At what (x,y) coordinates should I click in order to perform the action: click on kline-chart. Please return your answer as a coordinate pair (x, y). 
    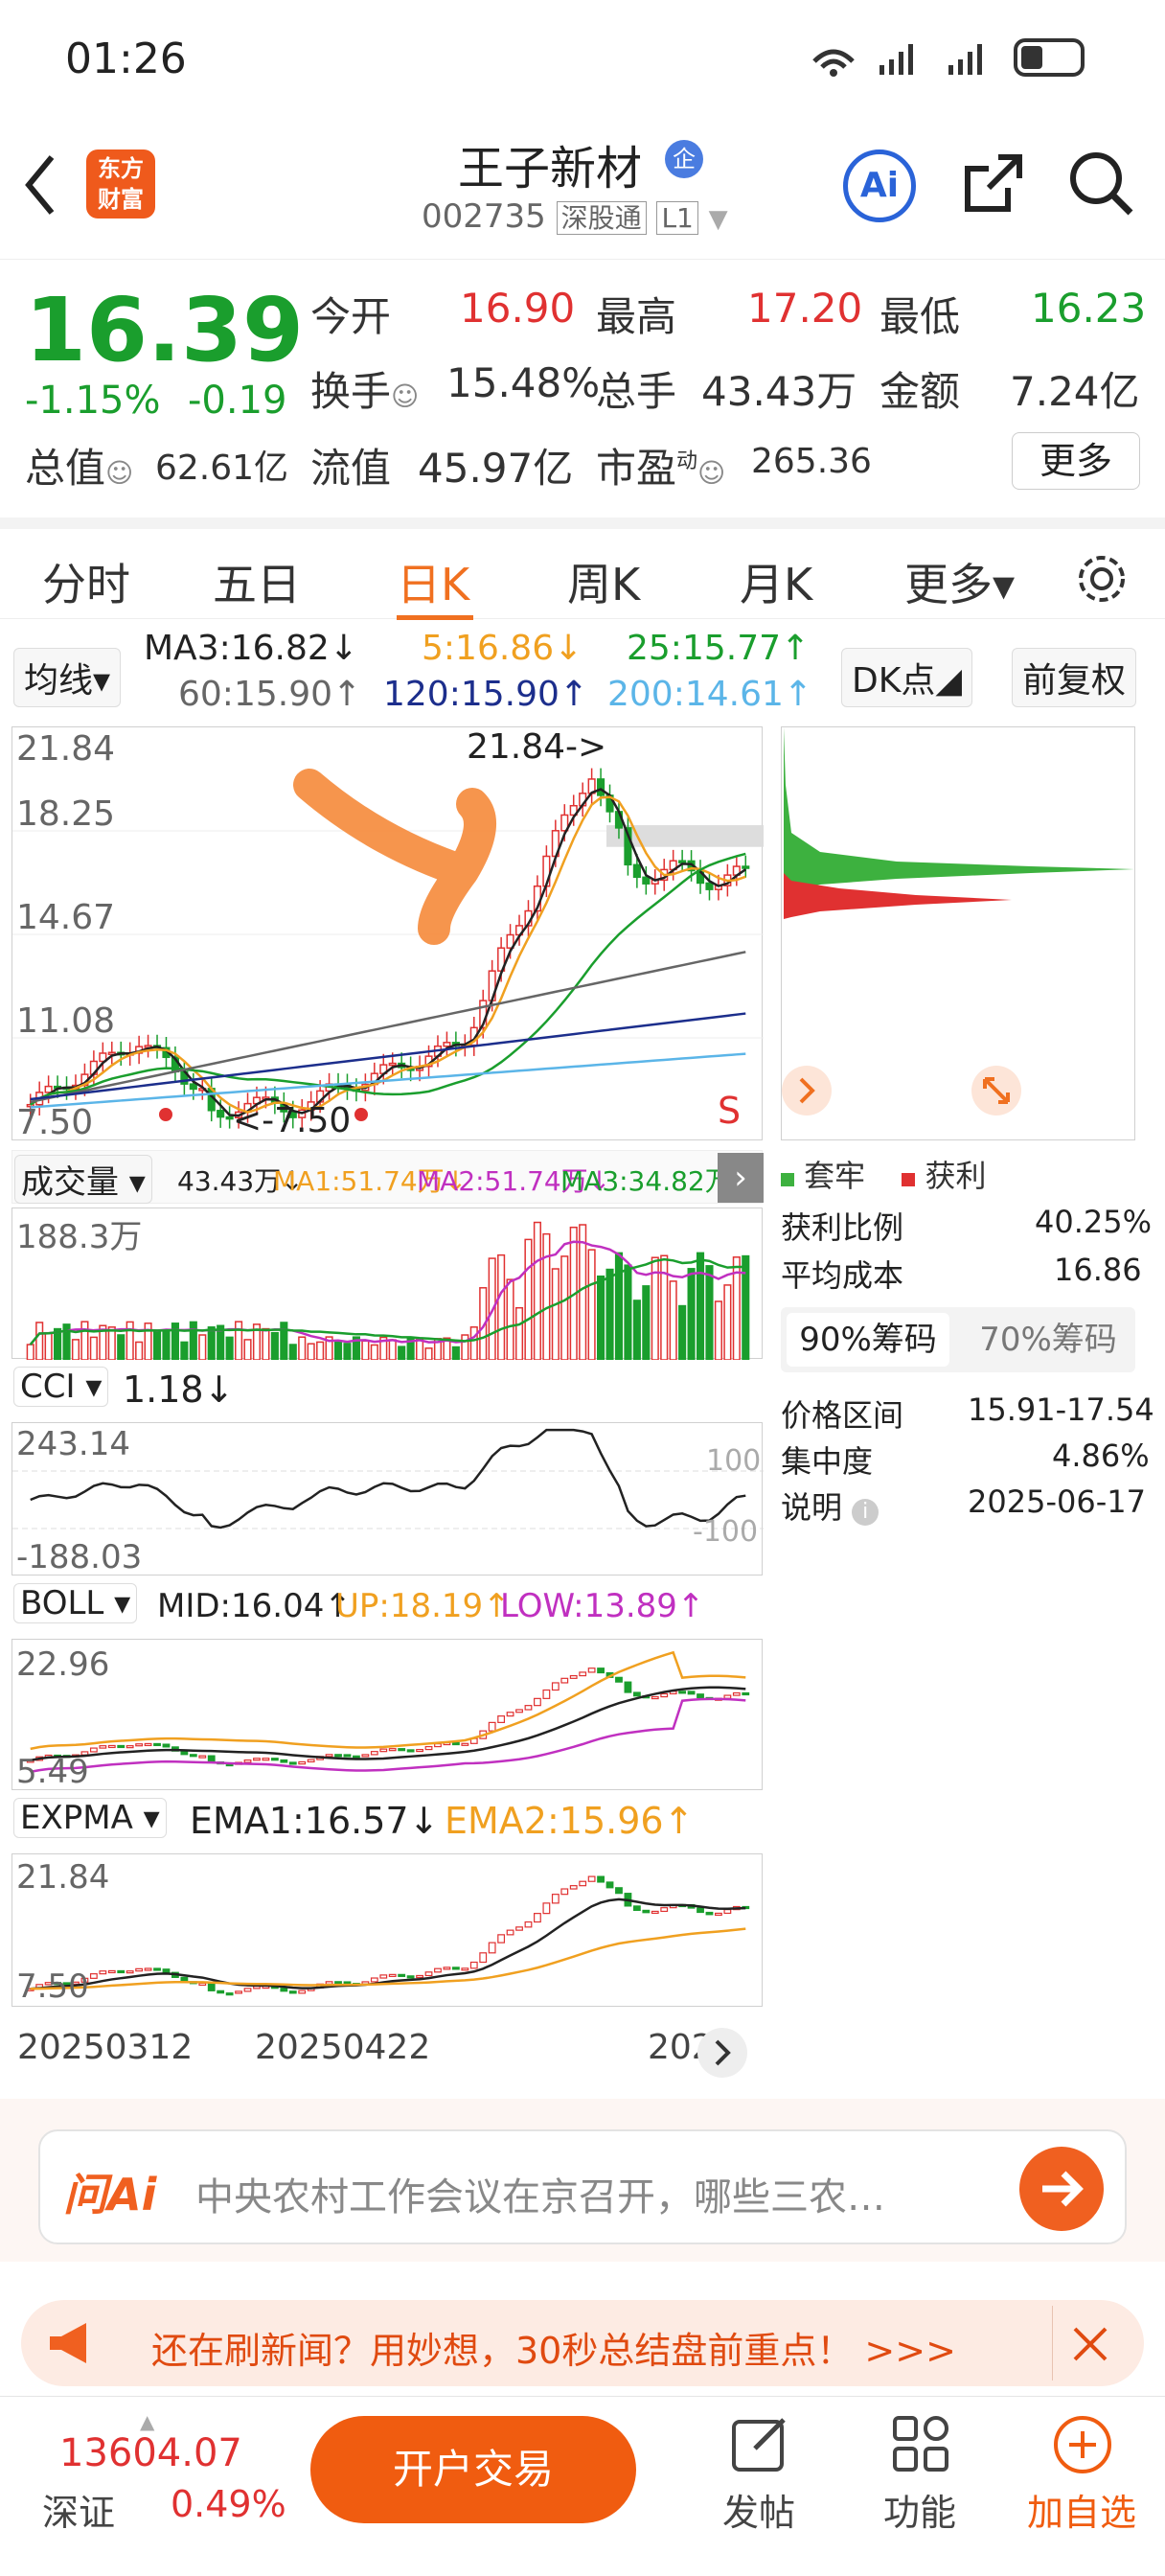
    Looking at the image, I should click on (388, 948).